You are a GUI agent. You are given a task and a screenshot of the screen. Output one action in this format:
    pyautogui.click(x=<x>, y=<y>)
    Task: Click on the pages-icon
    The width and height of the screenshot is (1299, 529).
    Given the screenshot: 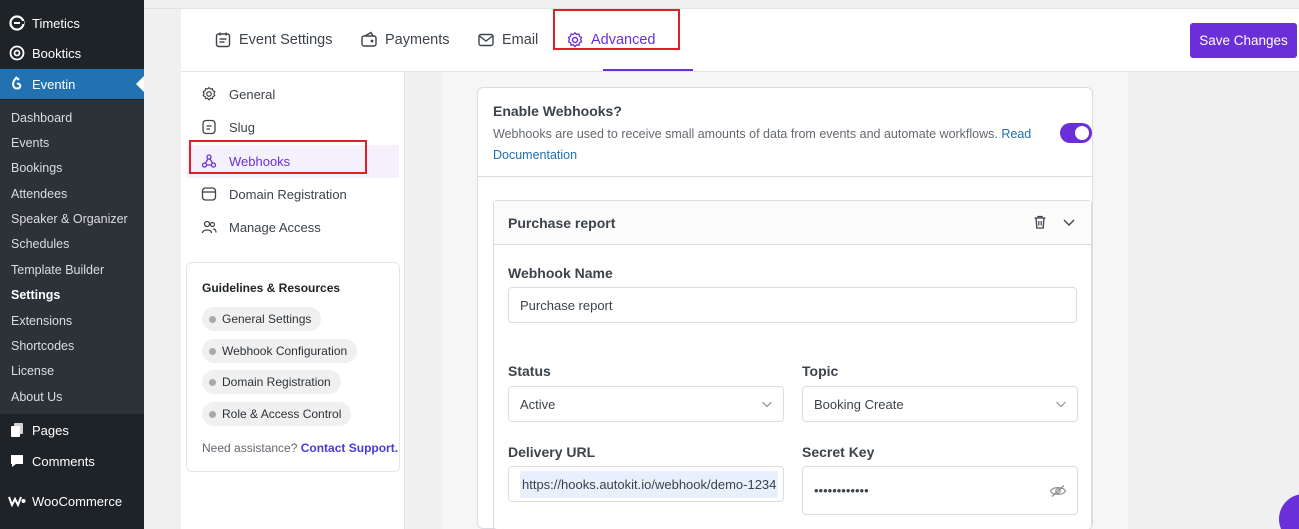 What is the action you would take?
    pyautogui.click(x=17, y=430)
    